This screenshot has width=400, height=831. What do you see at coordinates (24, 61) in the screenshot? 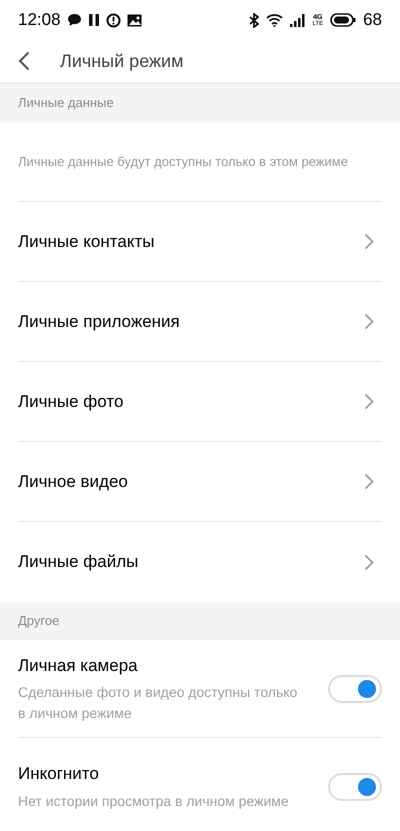
I see `back-icon` at bounding box center [24, 61].